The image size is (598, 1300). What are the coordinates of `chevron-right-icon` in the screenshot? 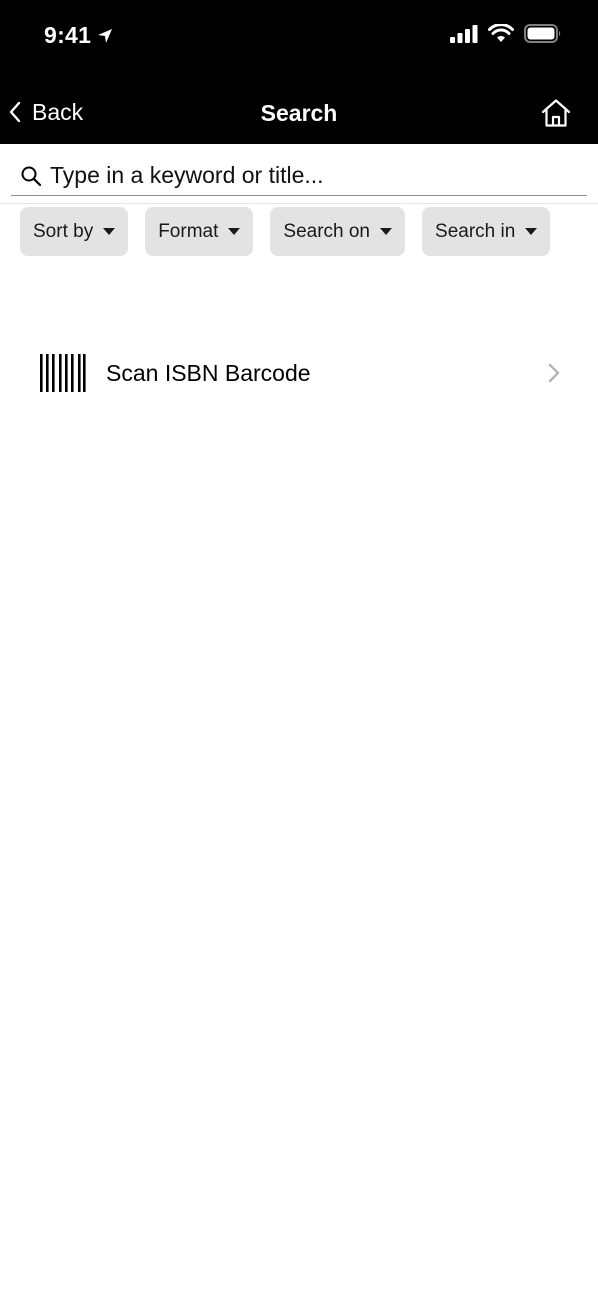 It's located at (554, 373).